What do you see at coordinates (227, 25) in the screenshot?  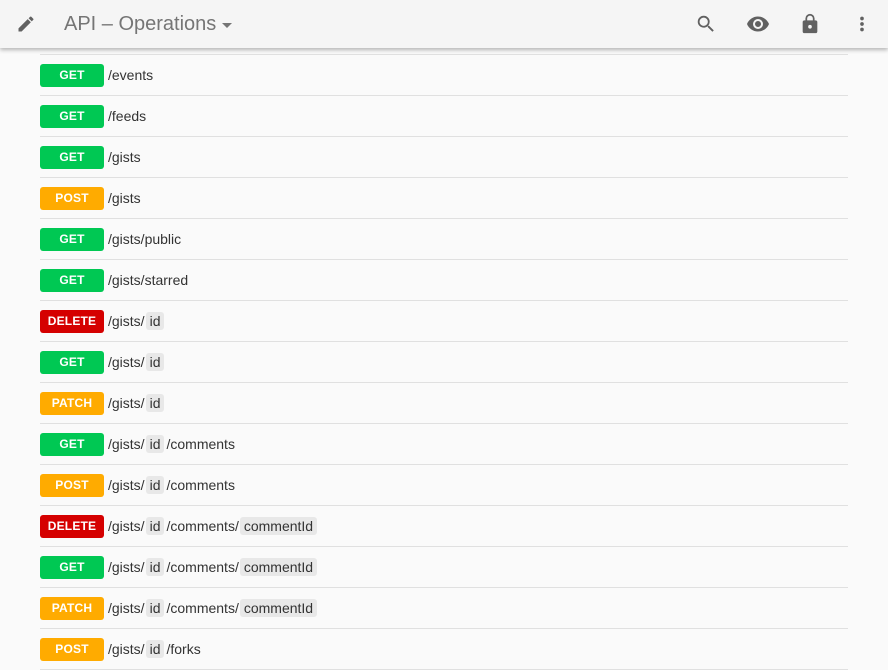 I see `caret-down-icon` at bounding box center [227, 25].